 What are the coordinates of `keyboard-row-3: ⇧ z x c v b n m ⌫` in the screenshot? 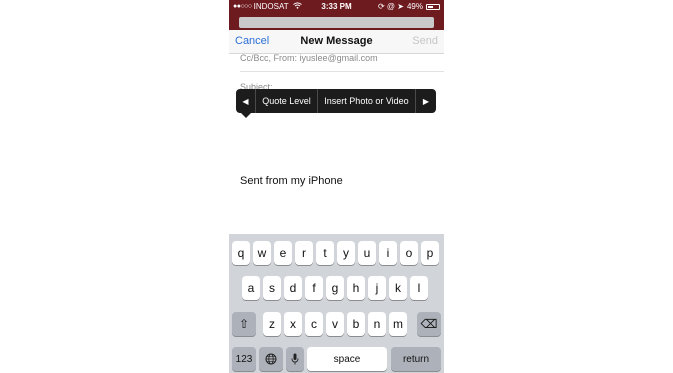 It's located at (336, 324).